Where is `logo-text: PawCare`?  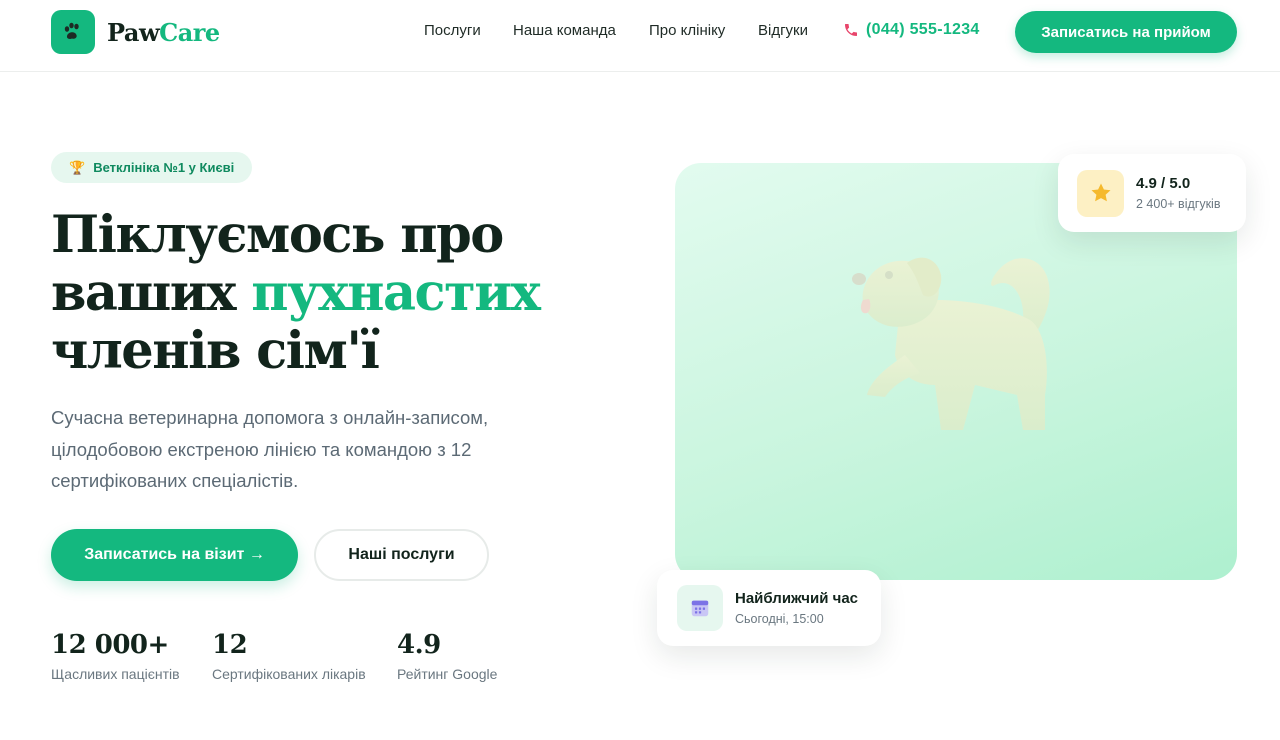 logo-text: PawCare is located at coordinates (163, 32).